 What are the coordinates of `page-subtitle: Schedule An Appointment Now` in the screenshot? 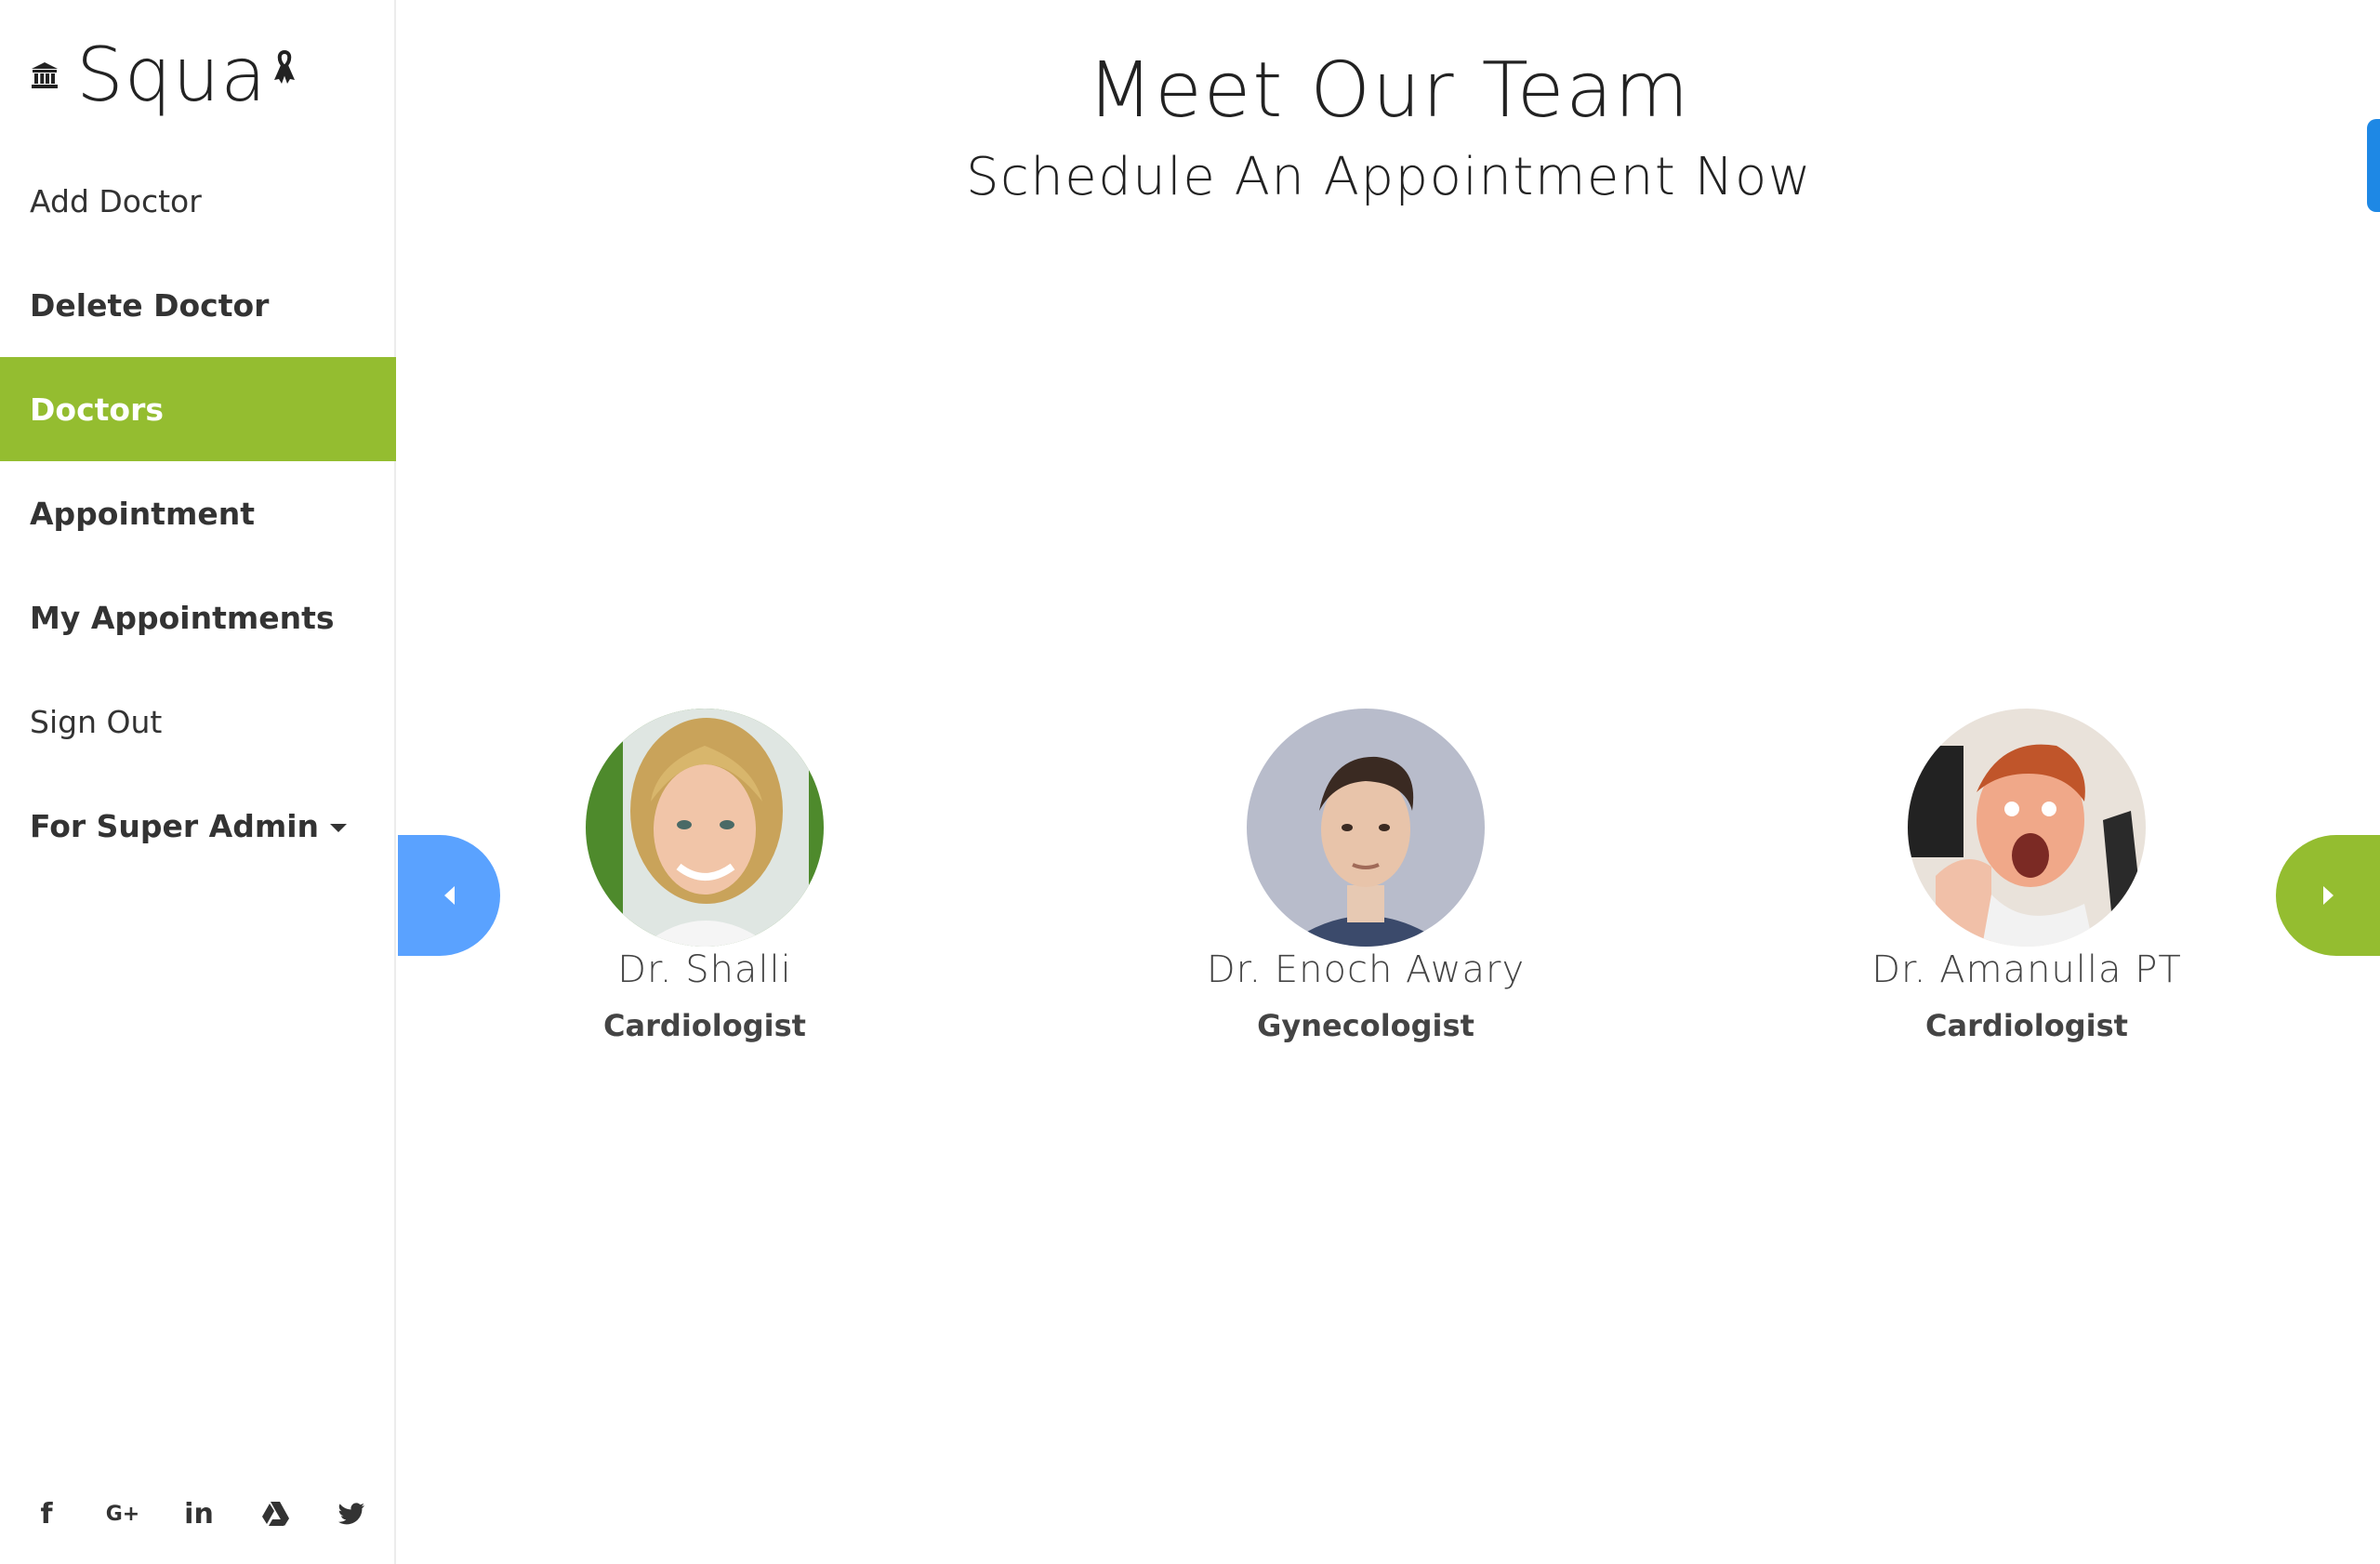 It's located at (1389, 177).